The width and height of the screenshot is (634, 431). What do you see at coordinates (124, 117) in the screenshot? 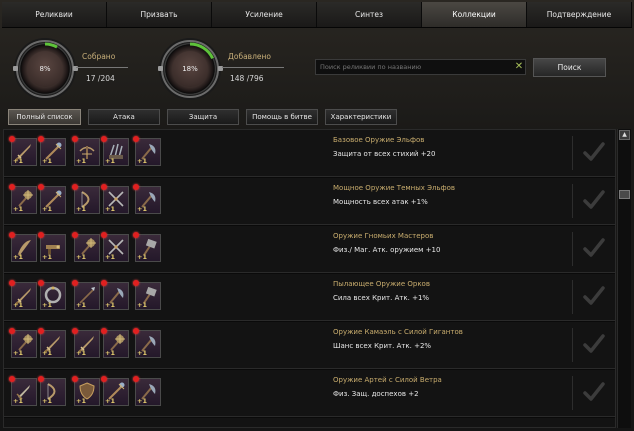
I see `filter-tab-1: Атака` at bounding box center [124, 117].